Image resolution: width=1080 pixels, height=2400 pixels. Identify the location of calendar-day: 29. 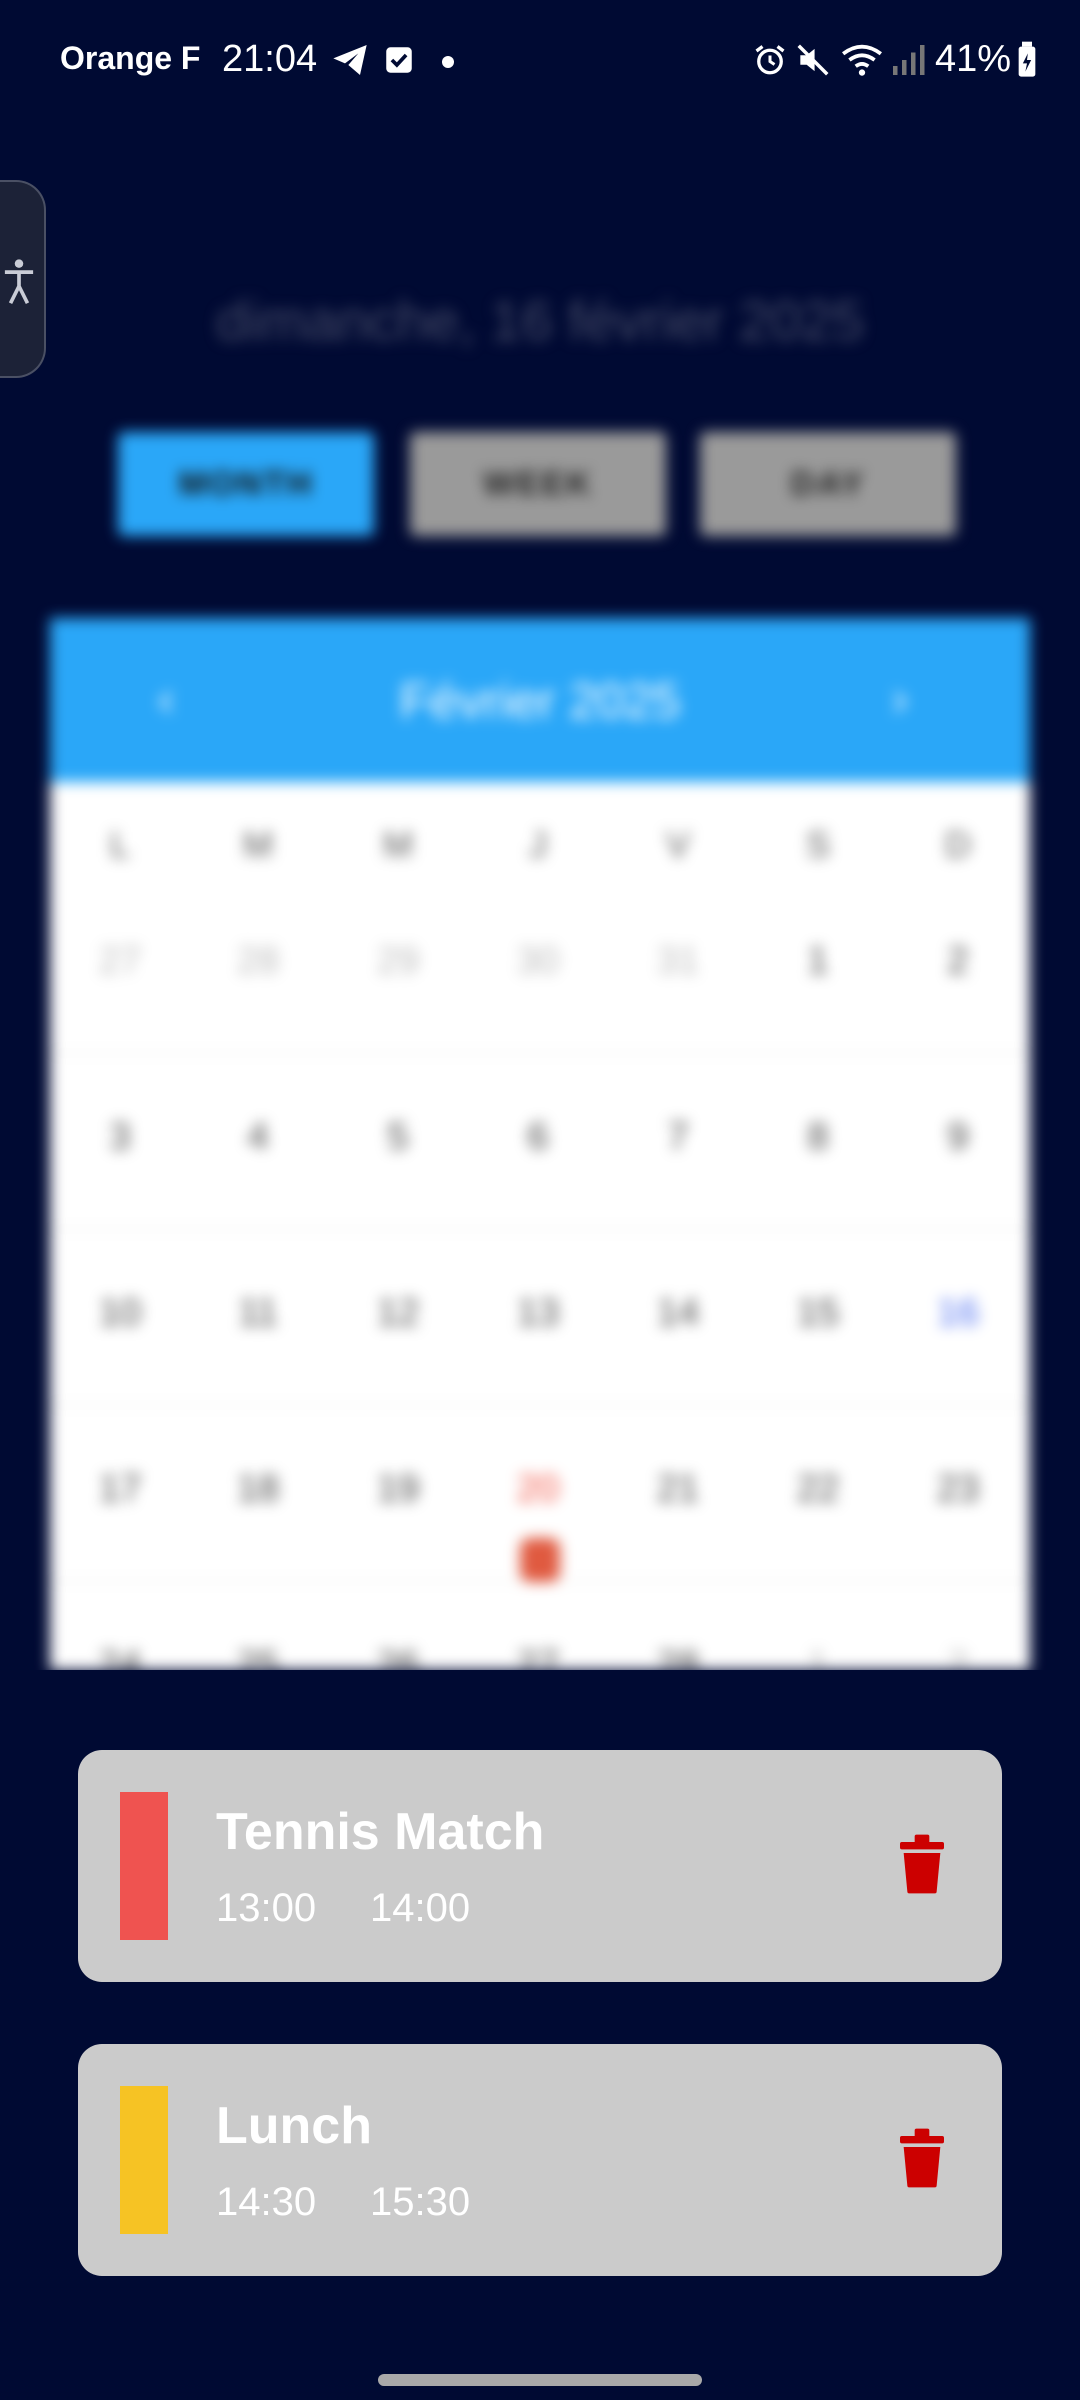
(398, 961).